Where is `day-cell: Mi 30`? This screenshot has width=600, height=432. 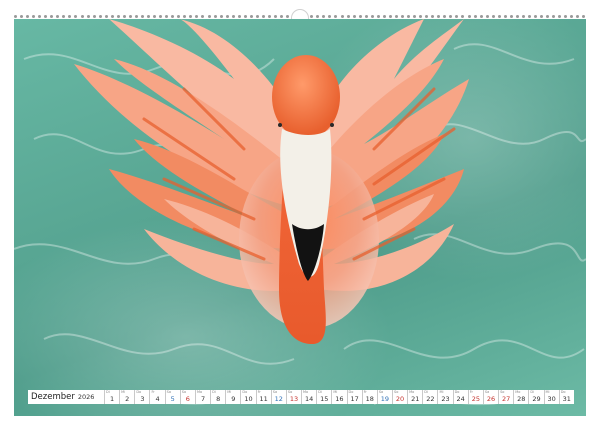
day-cell: Mi 30 is located at coordinates (551, 397).